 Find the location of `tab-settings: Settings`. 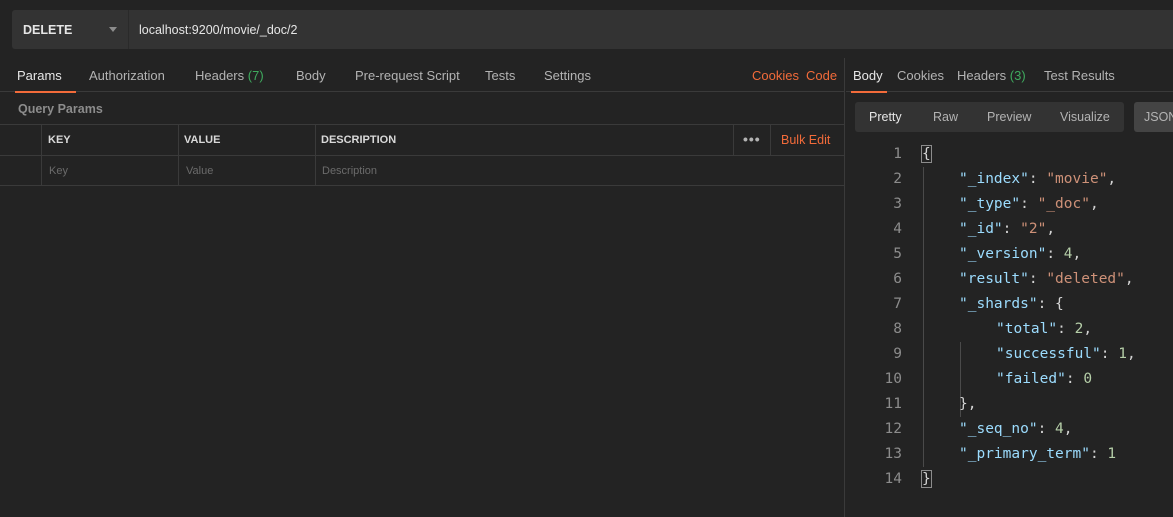

tab-settings: Settings is located at coordinates (567, 75).